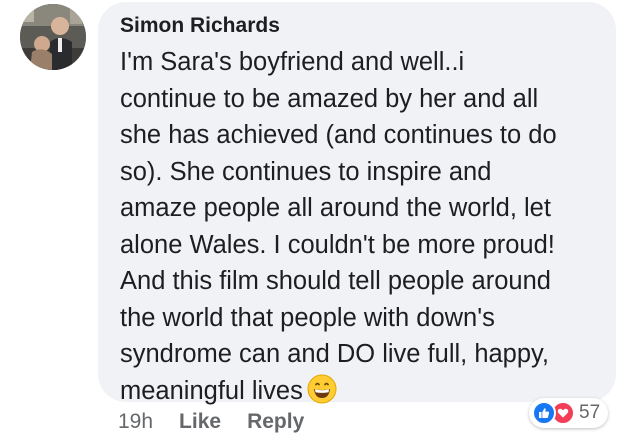 The width and height of the screenshot is (640, 445). Describe the element at coordinates (338, 135) in the screenshot. I see `comment-line: she has achieved (and continues to do` at that location.